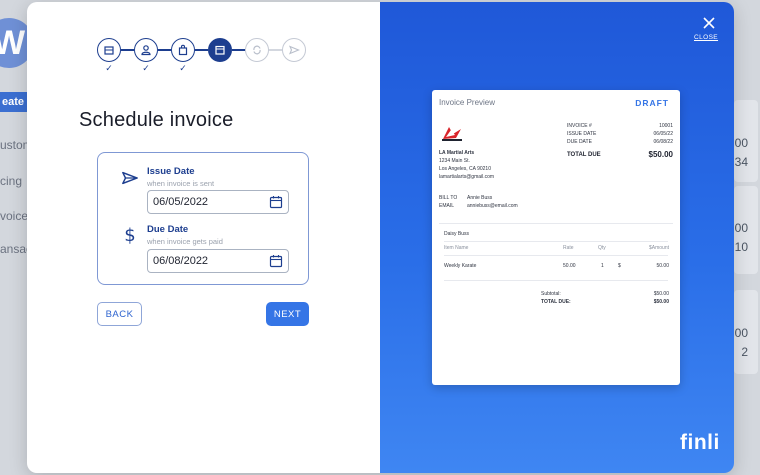  I want to click on back-button: BACK, so click(119, 314).